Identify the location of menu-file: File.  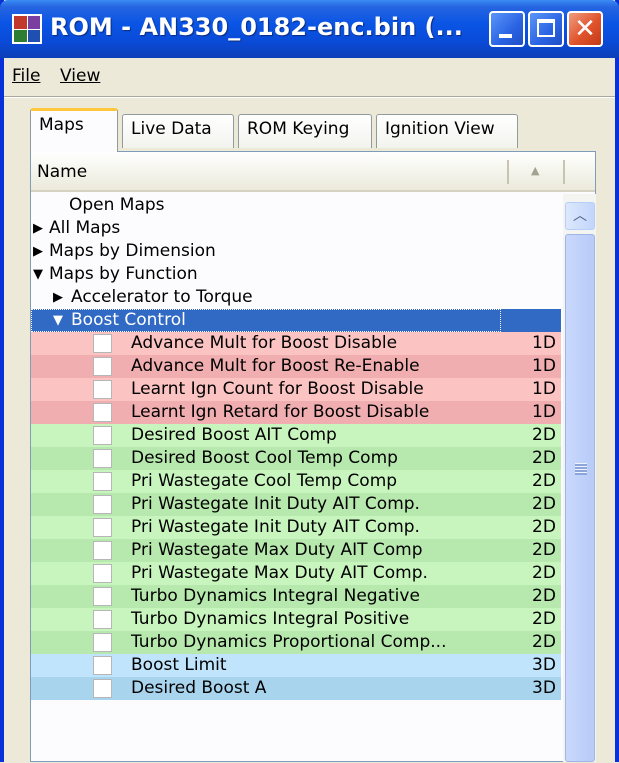
(26, 76).